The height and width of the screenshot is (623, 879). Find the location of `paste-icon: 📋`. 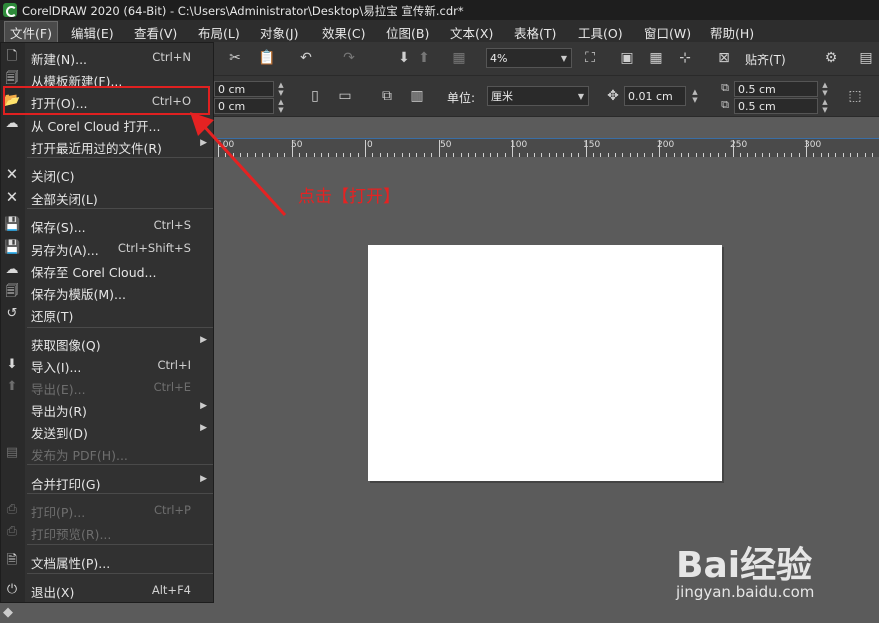

paste-icon: 📋 is located at coordinates (267, 58).